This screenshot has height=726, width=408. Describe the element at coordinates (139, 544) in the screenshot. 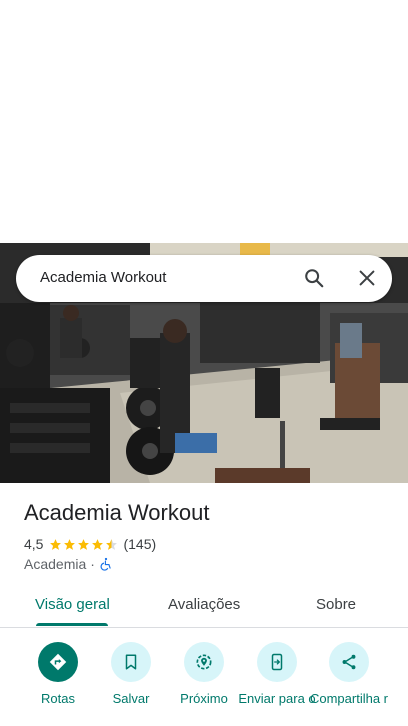

I see `review-count: (145)` at that location.